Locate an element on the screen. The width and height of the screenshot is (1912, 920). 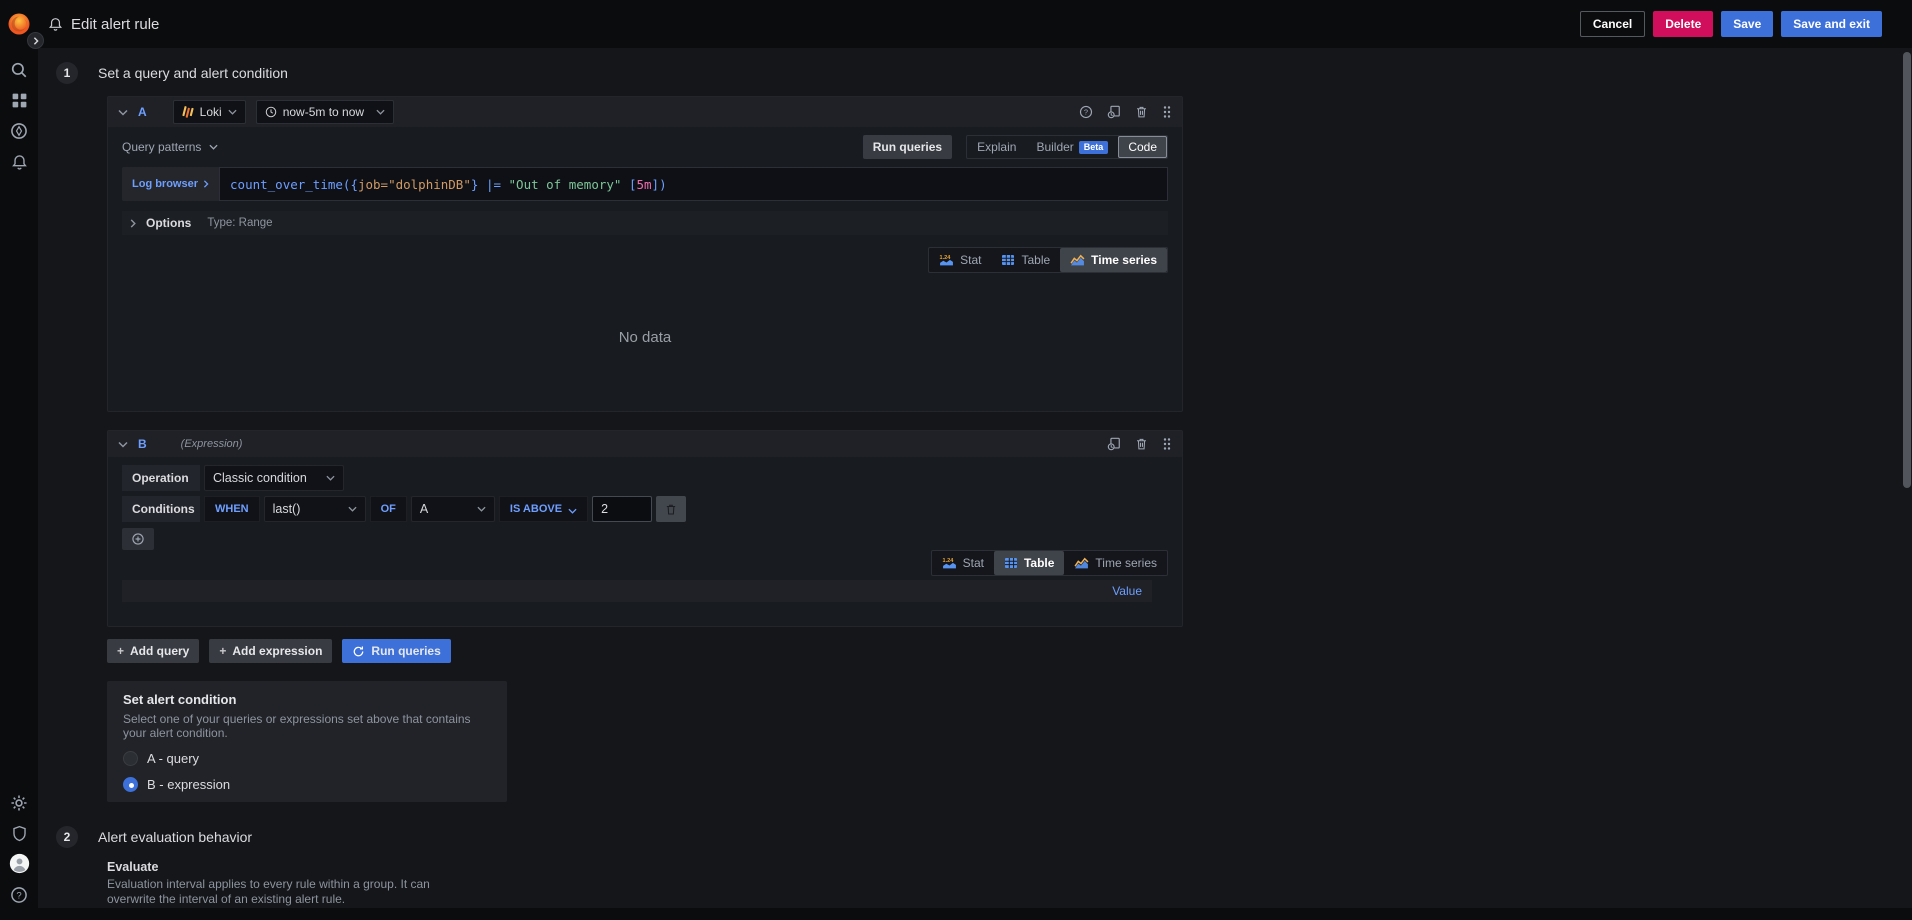
alerting-bell-icon is located at coordinates (19, 162).